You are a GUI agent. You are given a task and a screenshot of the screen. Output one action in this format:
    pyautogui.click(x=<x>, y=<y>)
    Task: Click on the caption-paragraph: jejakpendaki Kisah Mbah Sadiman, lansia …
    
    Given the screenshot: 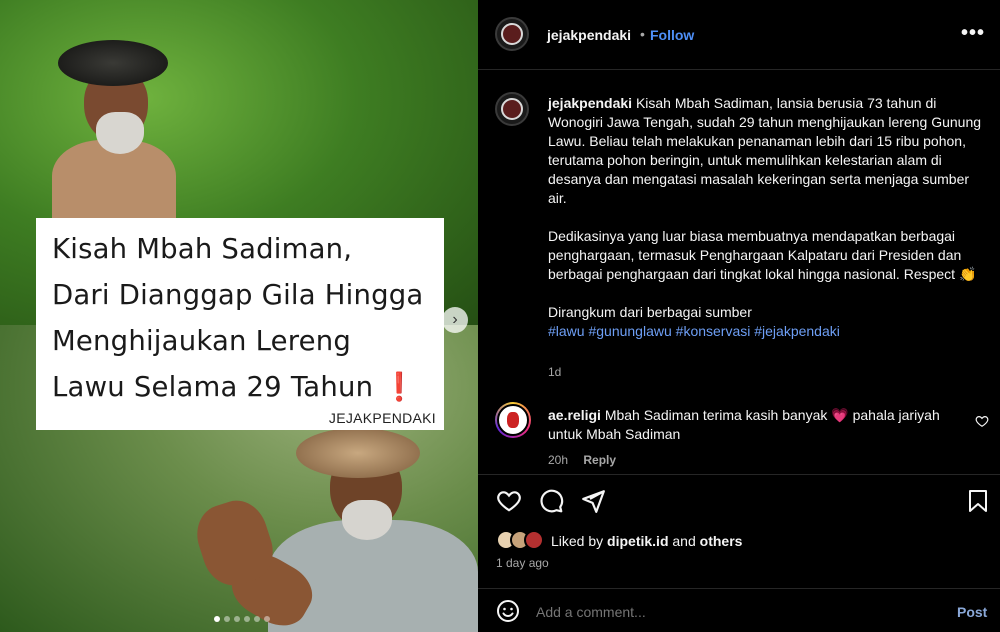 What is the action you would take?
    pyautogui.click(x=769, y=151)
    